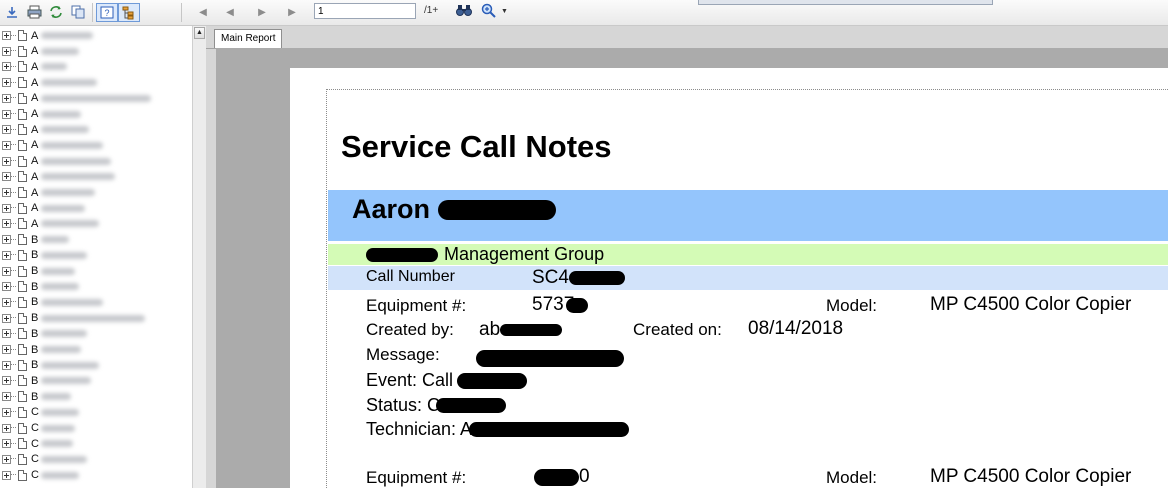 This screenshot has height=488, width=1168. Describe the element at coordinates (248, 38) in the screenshot. I see `tab-main-report: Main Report` at that location.